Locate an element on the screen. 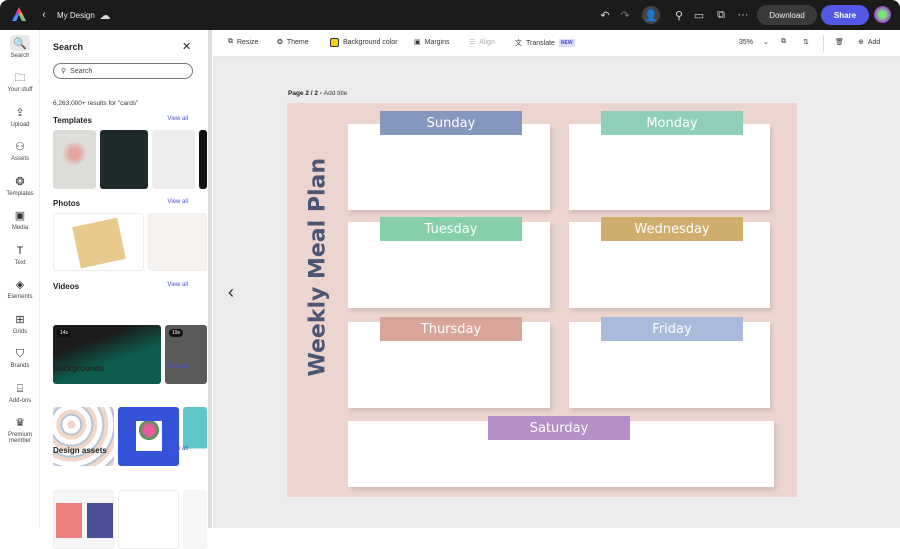 The height and width of the screenshot is (549, 900). margins-label: Margins is located at coordinates (437, 42).